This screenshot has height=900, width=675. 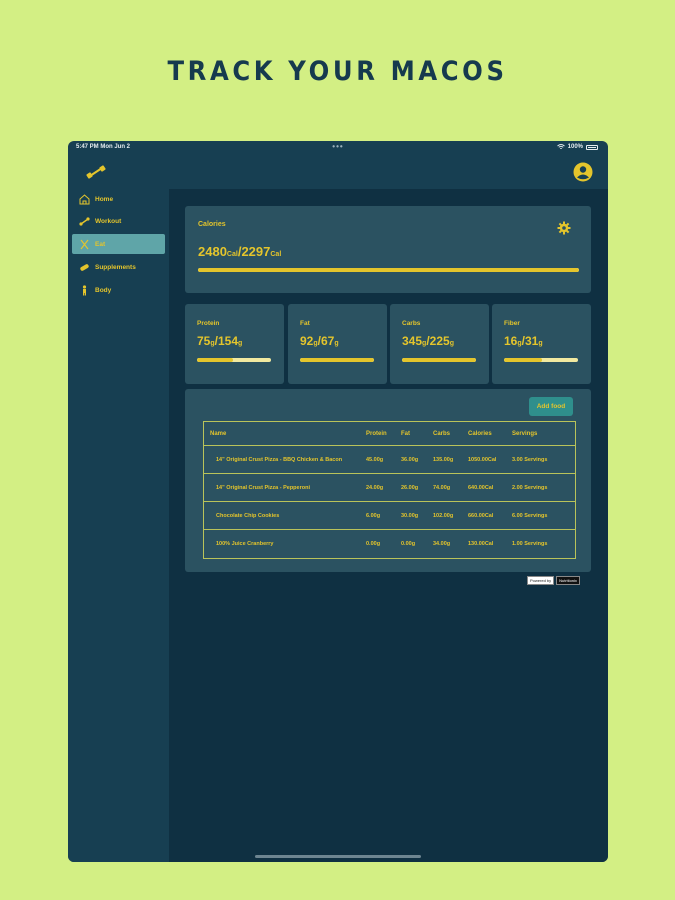 I want to click on food-name: 14" Original Crust Pizza - Pepperoni, so click(x=263, y=487).